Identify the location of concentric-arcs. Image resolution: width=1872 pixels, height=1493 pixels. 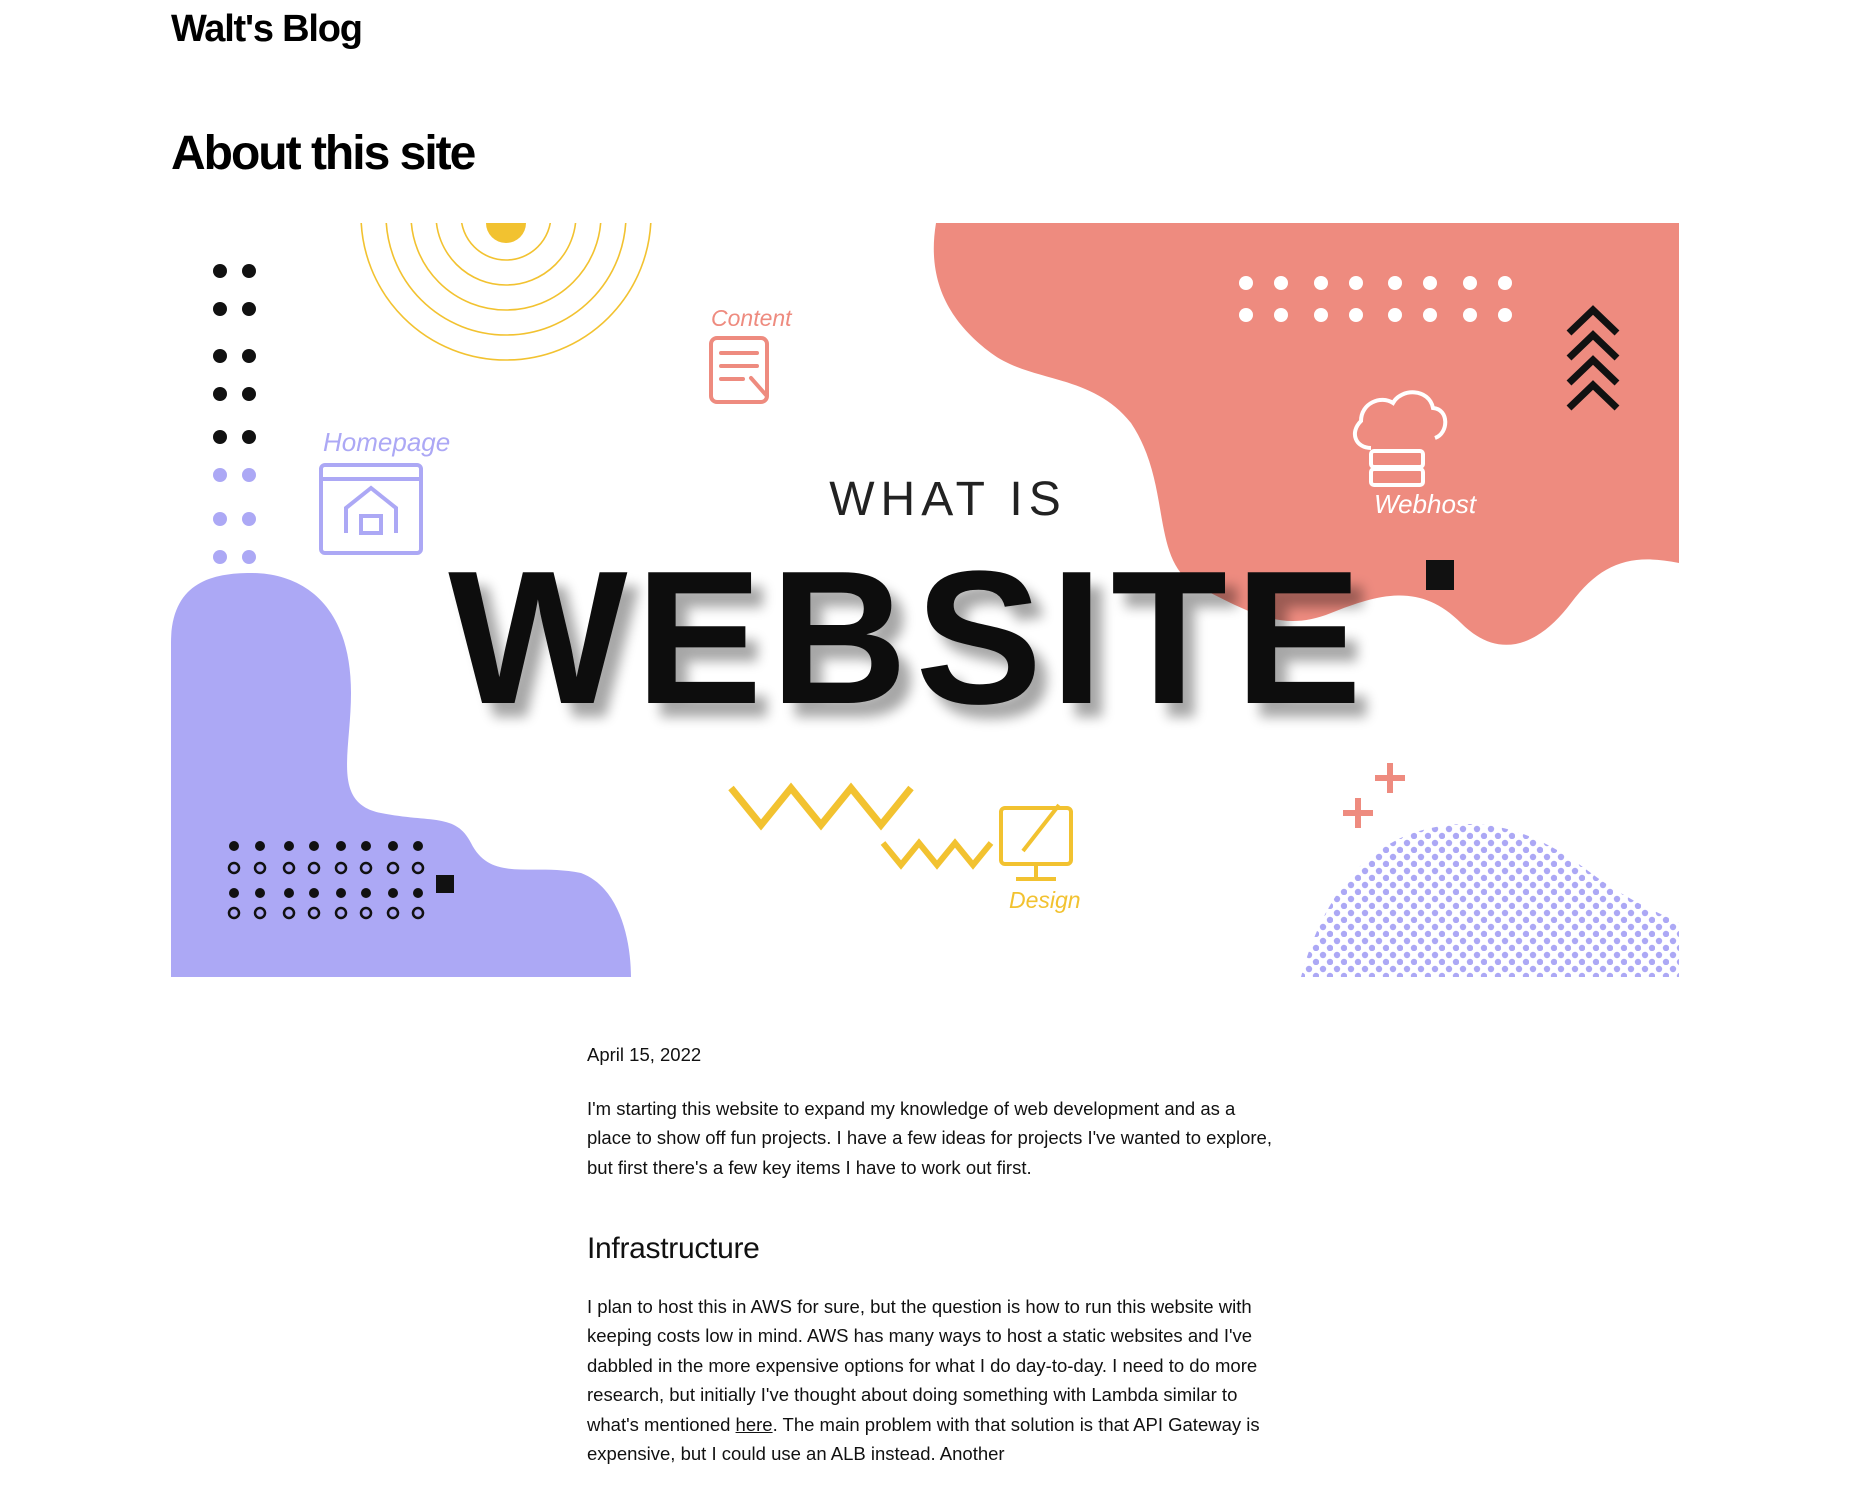
(506, 292).